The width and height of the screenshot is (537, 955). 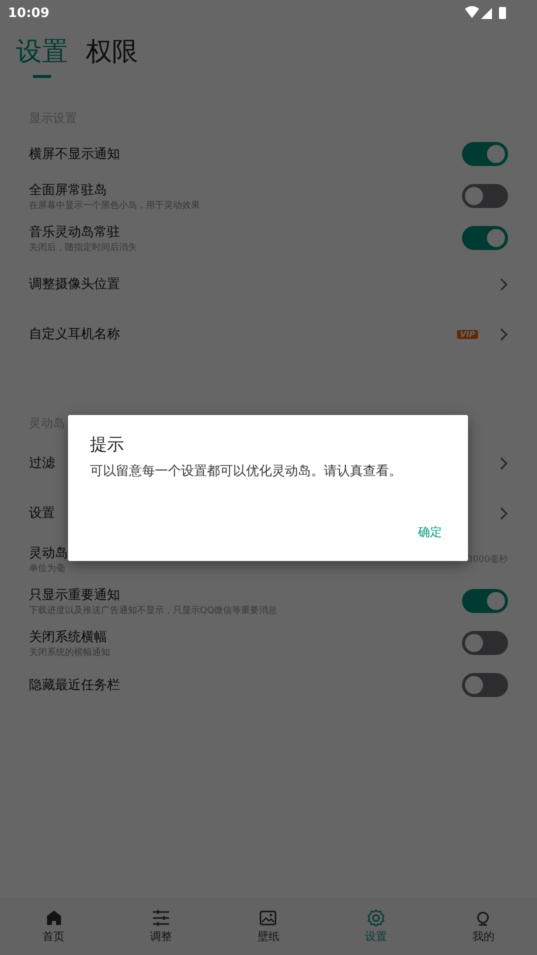 I want to click on tab-indicator, so click(x=42, y=76).